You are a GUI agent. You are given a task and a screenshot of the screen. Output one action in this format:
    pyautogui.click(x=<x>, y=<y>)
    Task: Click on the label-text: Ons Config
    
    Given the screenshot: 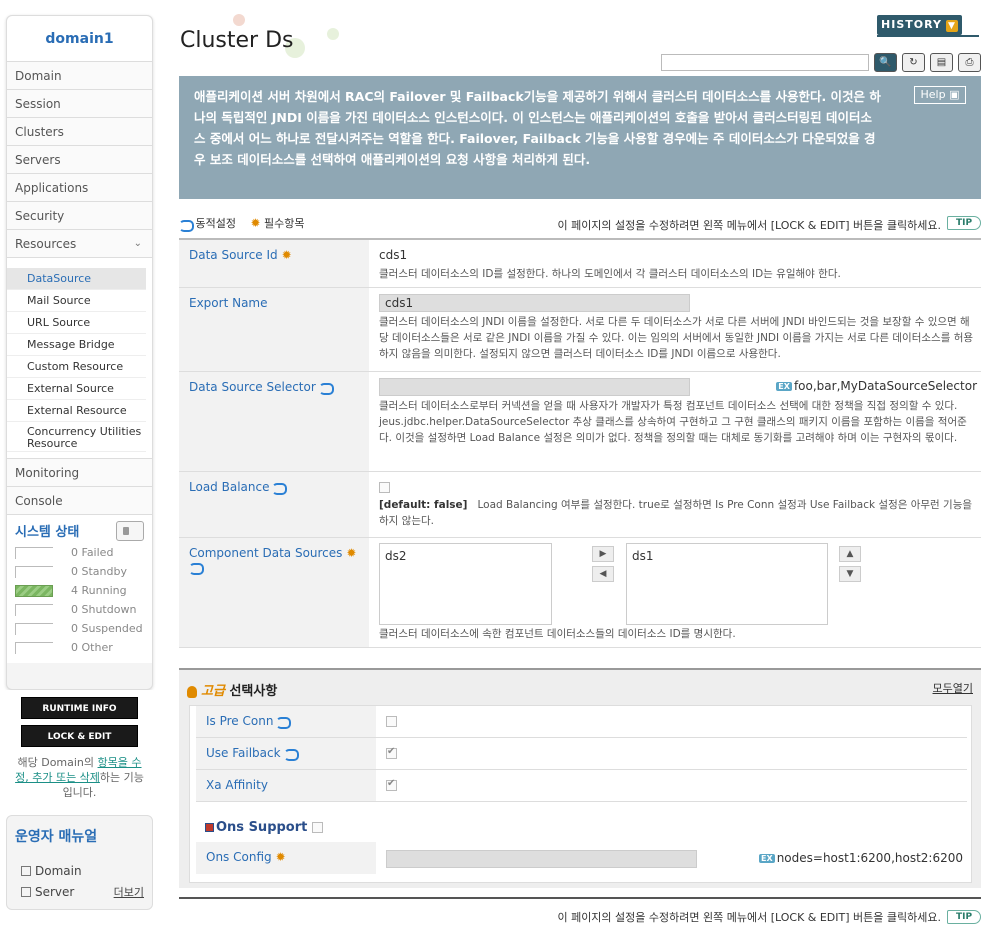 What is the action you would take?
    pyautogui.click(x=239, y=857)
    